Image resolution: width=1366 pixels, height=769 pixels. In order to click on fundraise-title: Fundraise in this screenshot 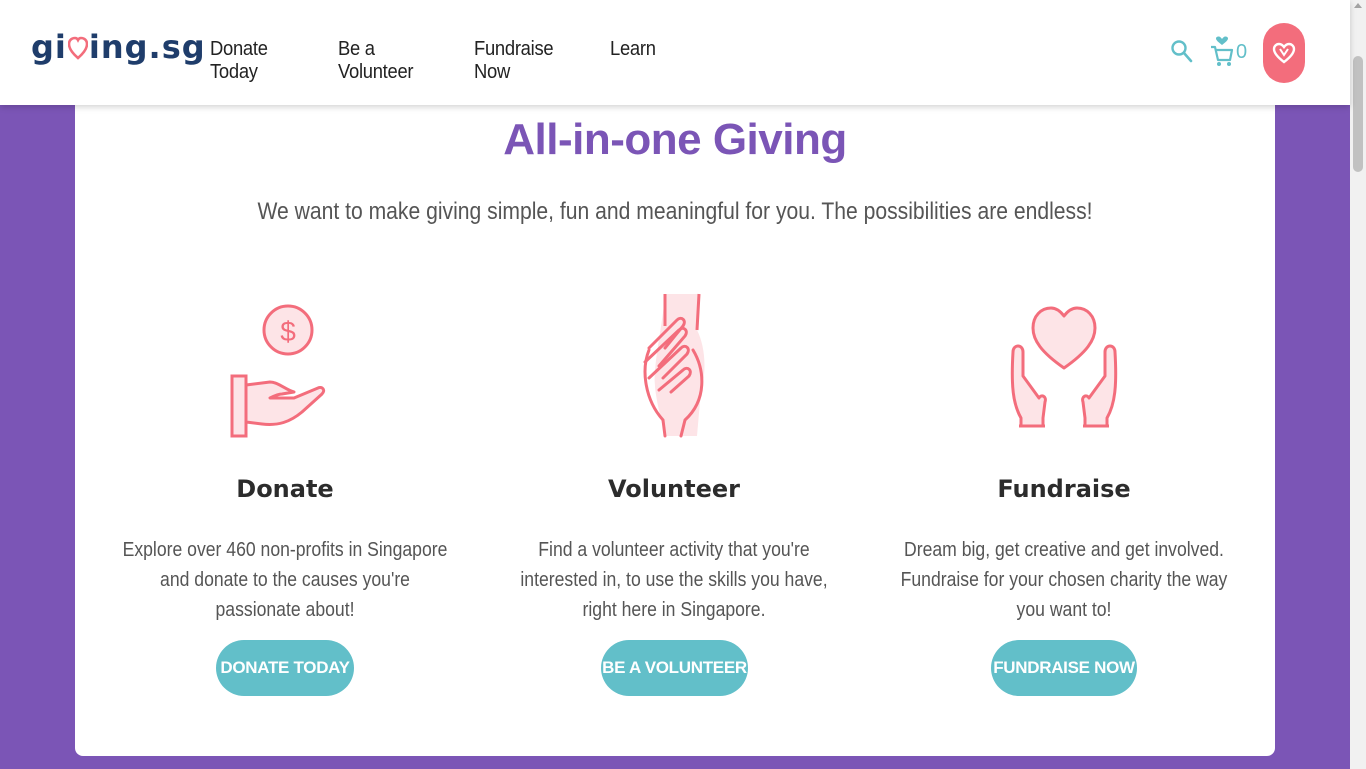, I will do `click(1064, 489)`.